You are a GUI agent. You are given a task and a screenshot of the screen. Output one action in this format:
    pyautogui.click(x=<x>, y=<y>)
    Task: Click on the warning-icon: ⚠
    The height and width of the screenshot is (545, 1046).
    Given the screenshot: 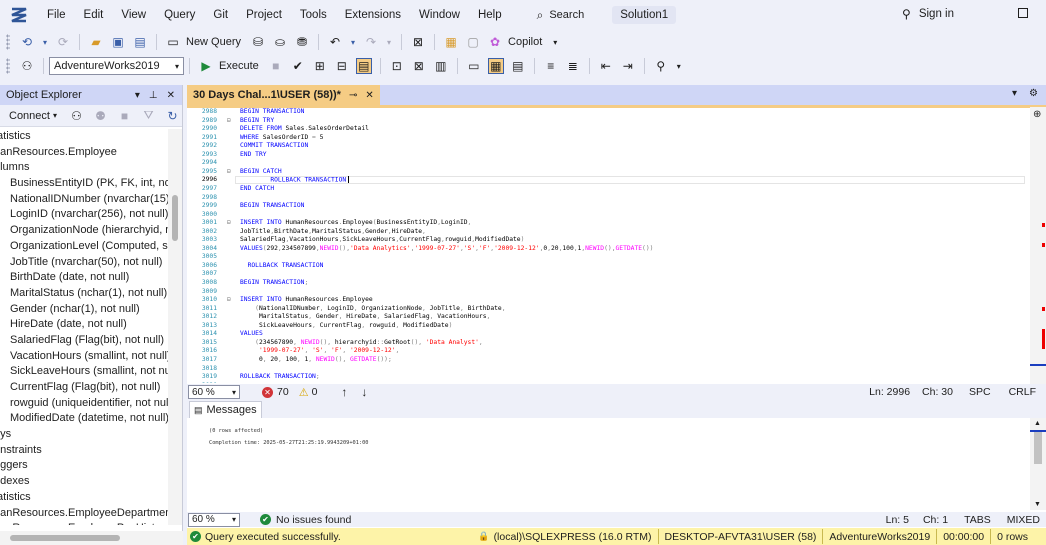 What is the action you would take?
    pyautogui.click(x=304, y=392)
    